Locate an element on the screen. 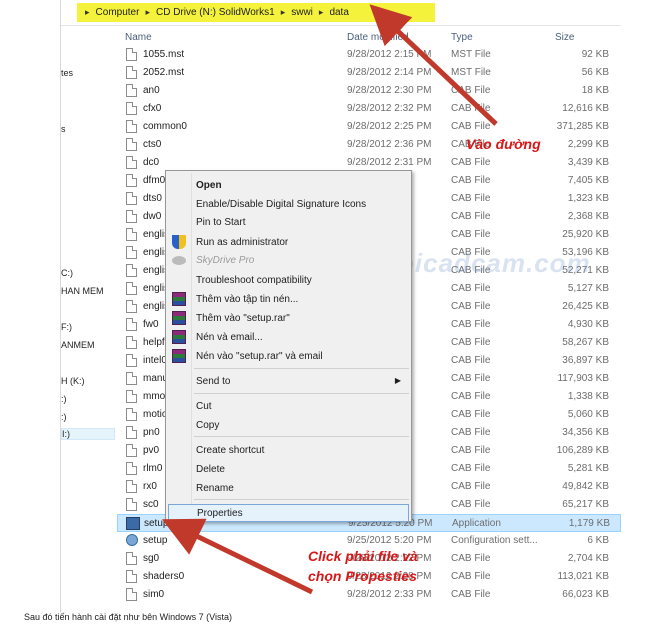 The height and width of the screenshot is (642, 646). arrow-to-setup is located at coordinates (238, 556).